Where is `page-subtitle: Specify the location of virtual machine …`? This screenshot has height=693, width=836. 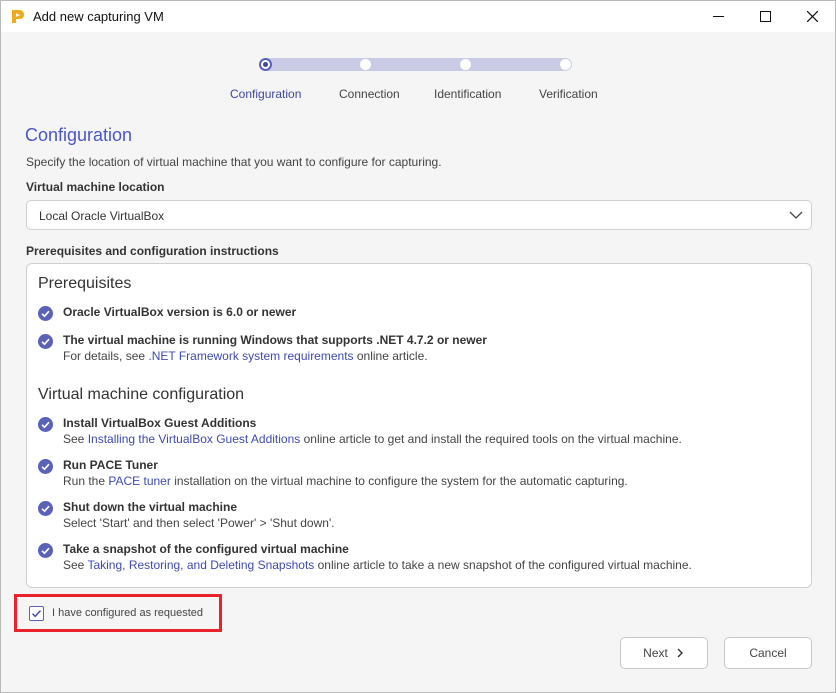 page-subtitle: Specify the location of virtual machine … is located at coordinates (234, 162).